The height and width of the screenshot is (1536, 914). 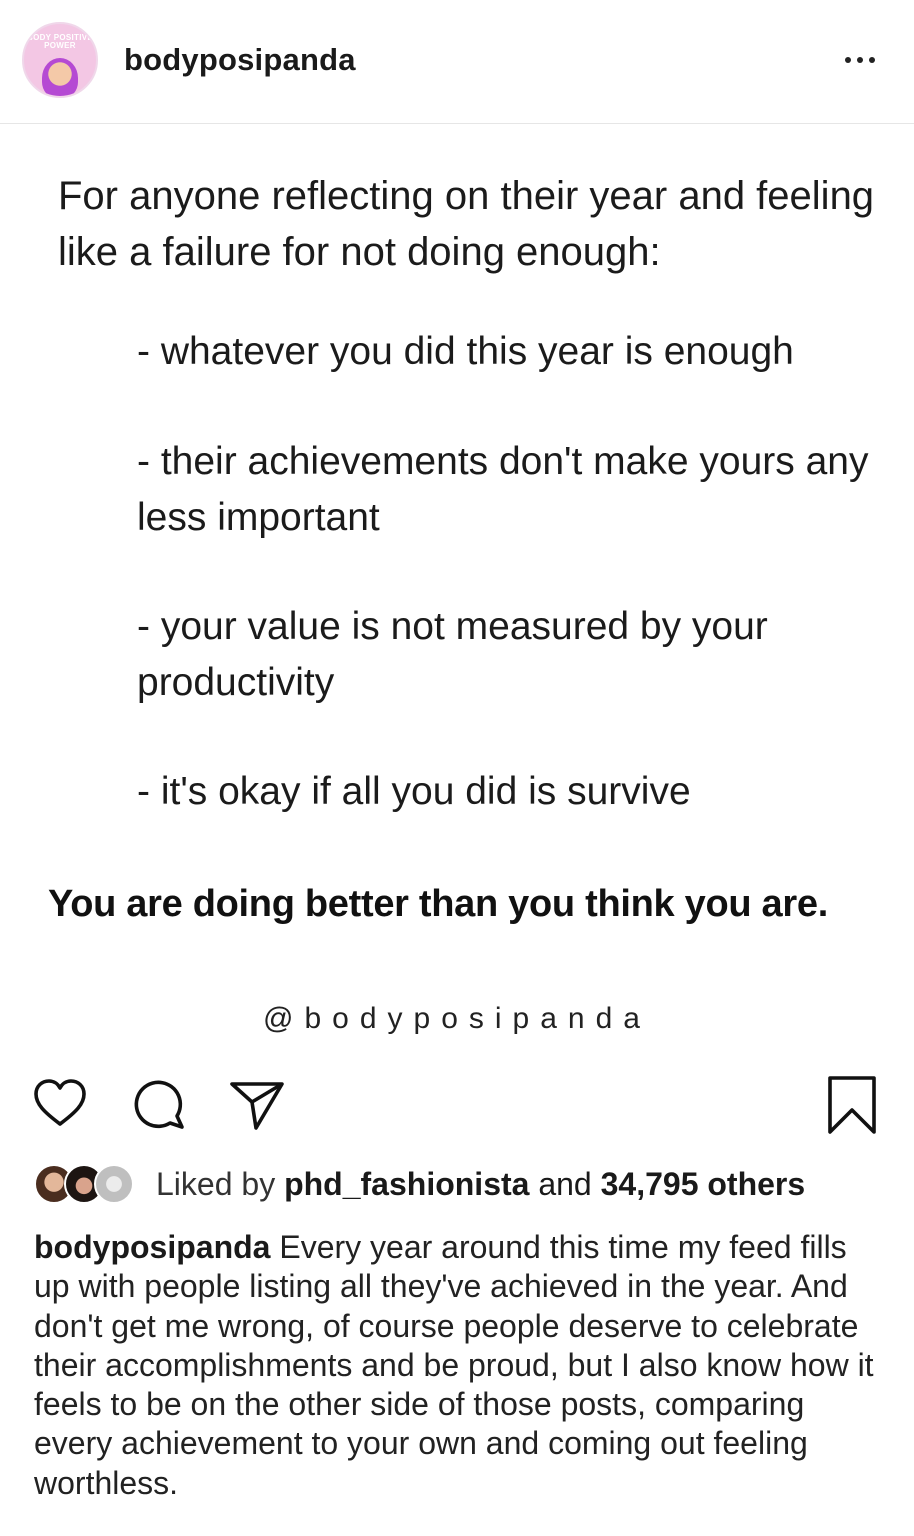 What do you see at coordinates (703, 1184) in the screenshot?
I see `likes-count: 34,795 others` at bounding box center [703, 1184].